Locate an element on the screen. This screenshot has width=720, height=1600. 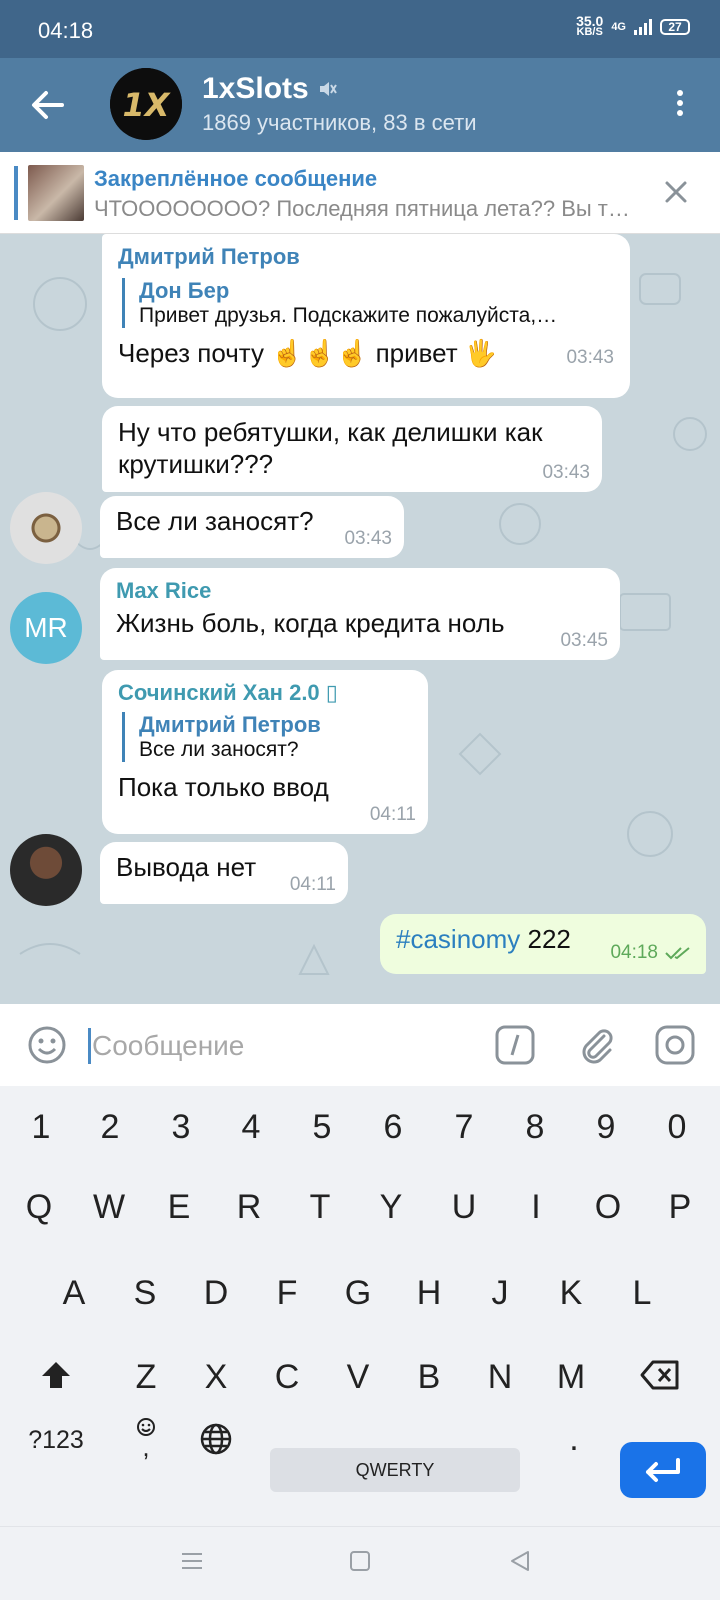
key-n: N is located at coordinates (500, 1377).